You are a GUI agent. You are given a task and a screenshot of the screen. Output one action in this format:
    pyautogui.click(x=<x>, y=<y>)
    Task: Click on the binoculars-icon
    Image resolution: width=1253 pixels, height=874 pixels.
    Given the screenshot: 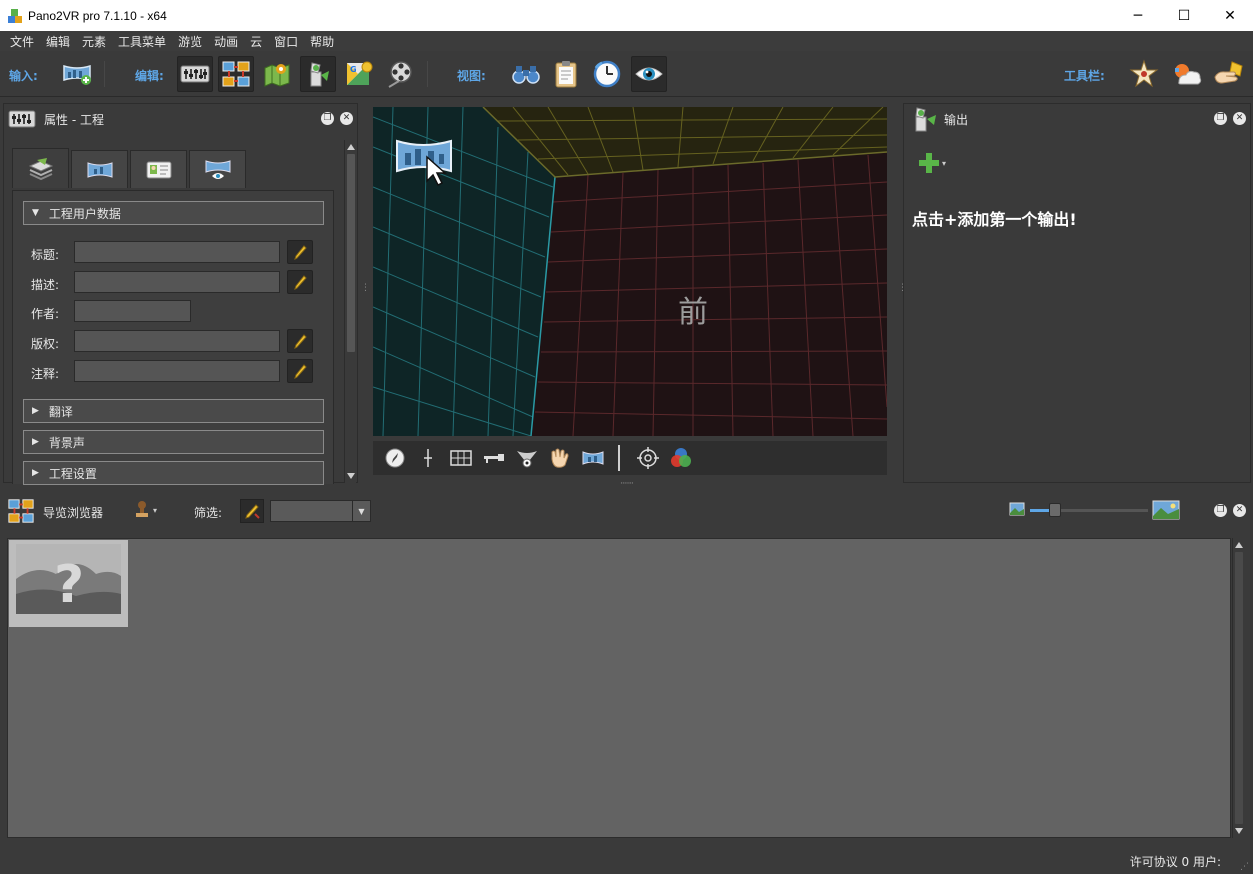 What is the action you would take?
    pyautogui.click(x=526, y=75)
    